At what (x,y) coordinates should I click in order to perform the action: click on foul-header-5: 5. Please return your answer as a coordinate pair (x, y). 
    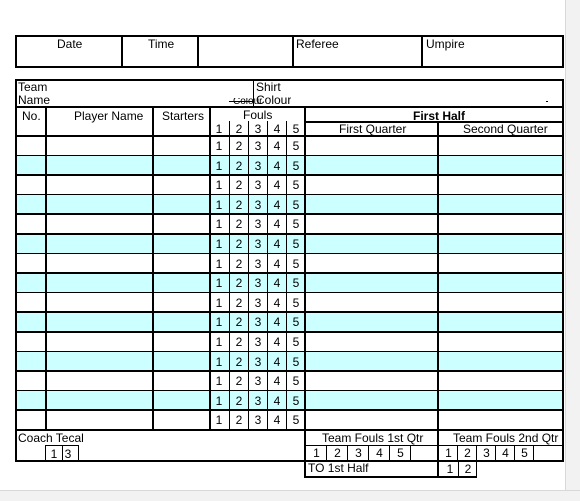
    Looking at the image, I should click on (296, 129).